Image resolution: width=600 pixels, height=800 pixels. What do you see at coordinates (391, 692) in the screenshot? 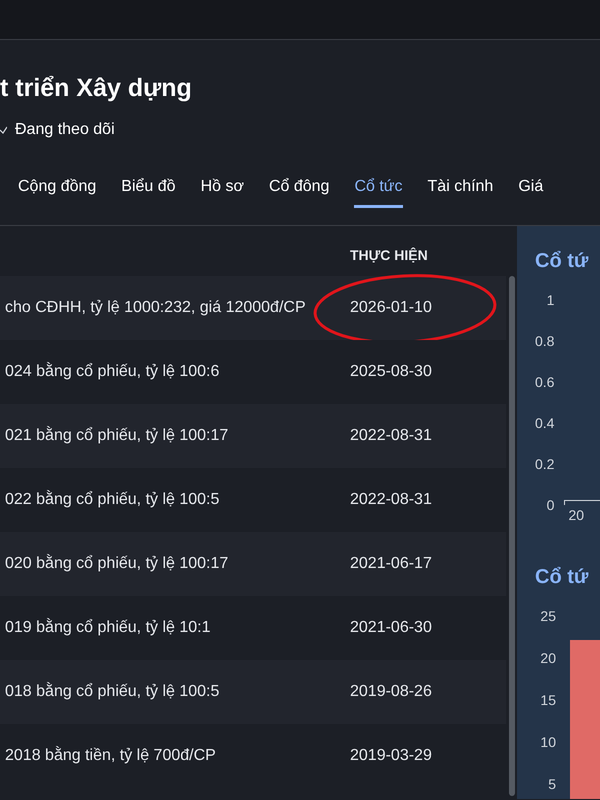
I see `table-cell-text: 2019-08-26` at bounding box center [391, 692].